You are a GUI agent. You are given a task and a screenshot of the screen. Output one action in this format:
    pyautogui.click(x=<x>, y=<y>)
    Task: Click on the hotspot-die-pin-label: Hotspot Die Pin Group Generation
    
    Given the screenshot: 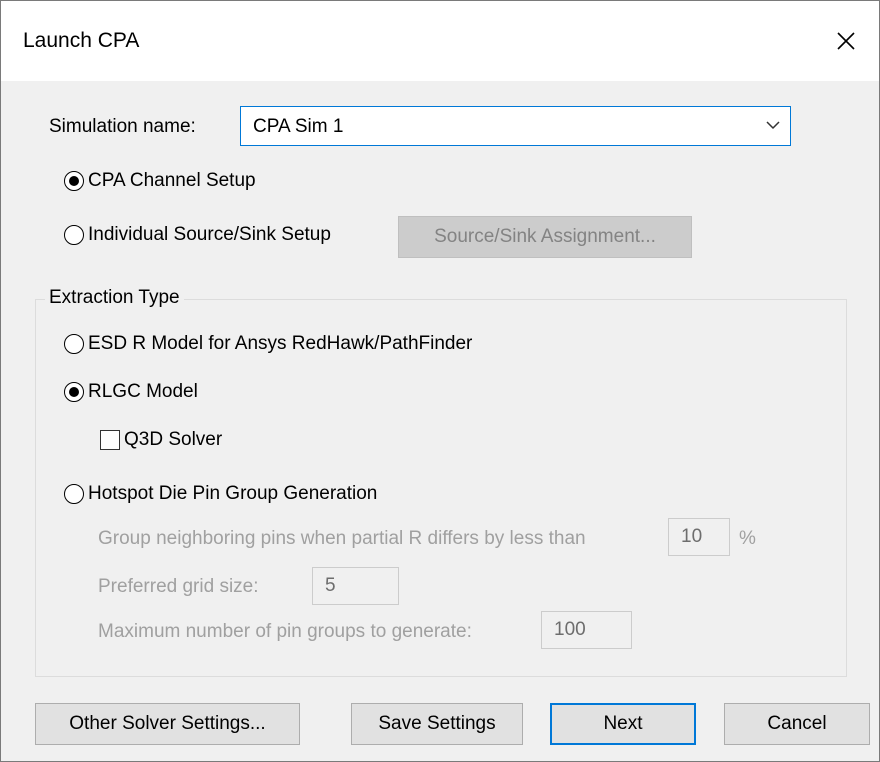 What is the action you would take?
    pyautogui.click(x=233, y=493)
    